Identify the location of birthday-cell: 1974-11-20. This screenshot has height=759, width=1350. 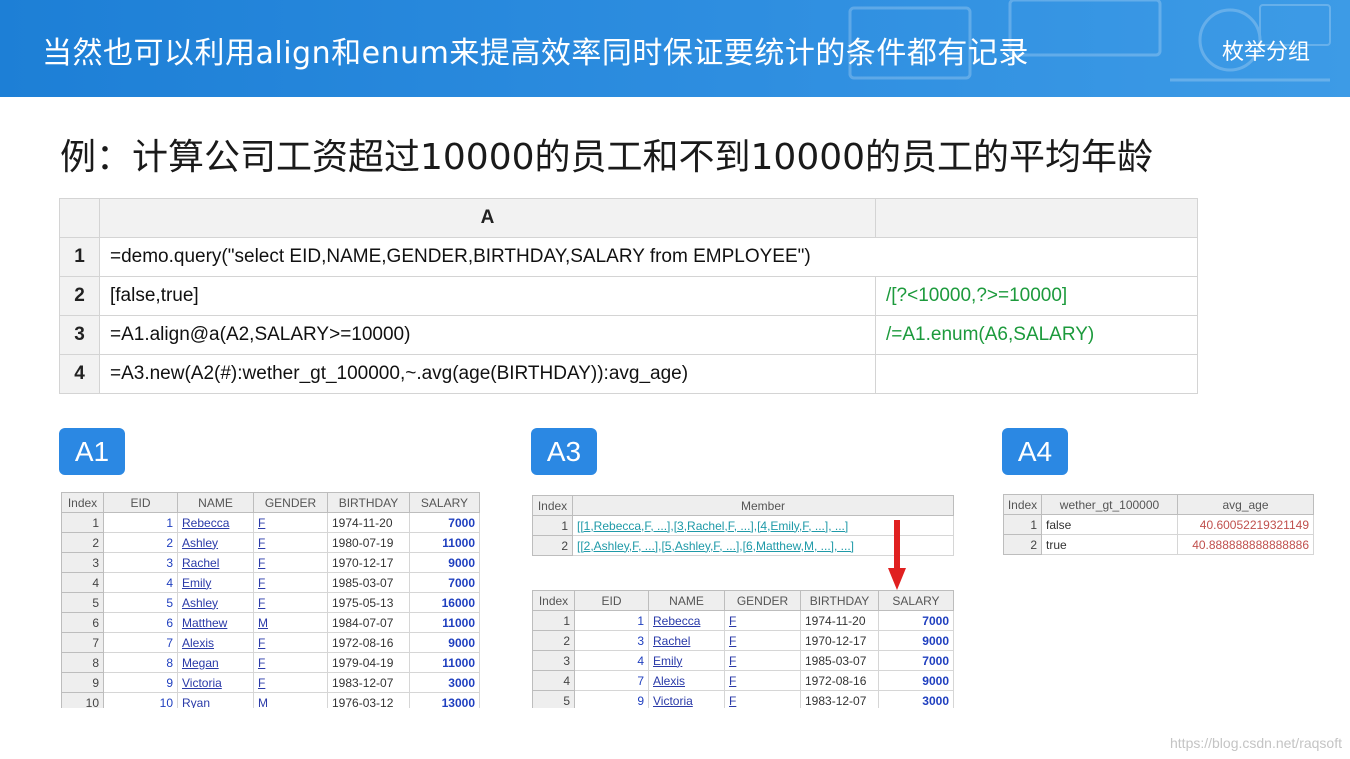
(839, 620).